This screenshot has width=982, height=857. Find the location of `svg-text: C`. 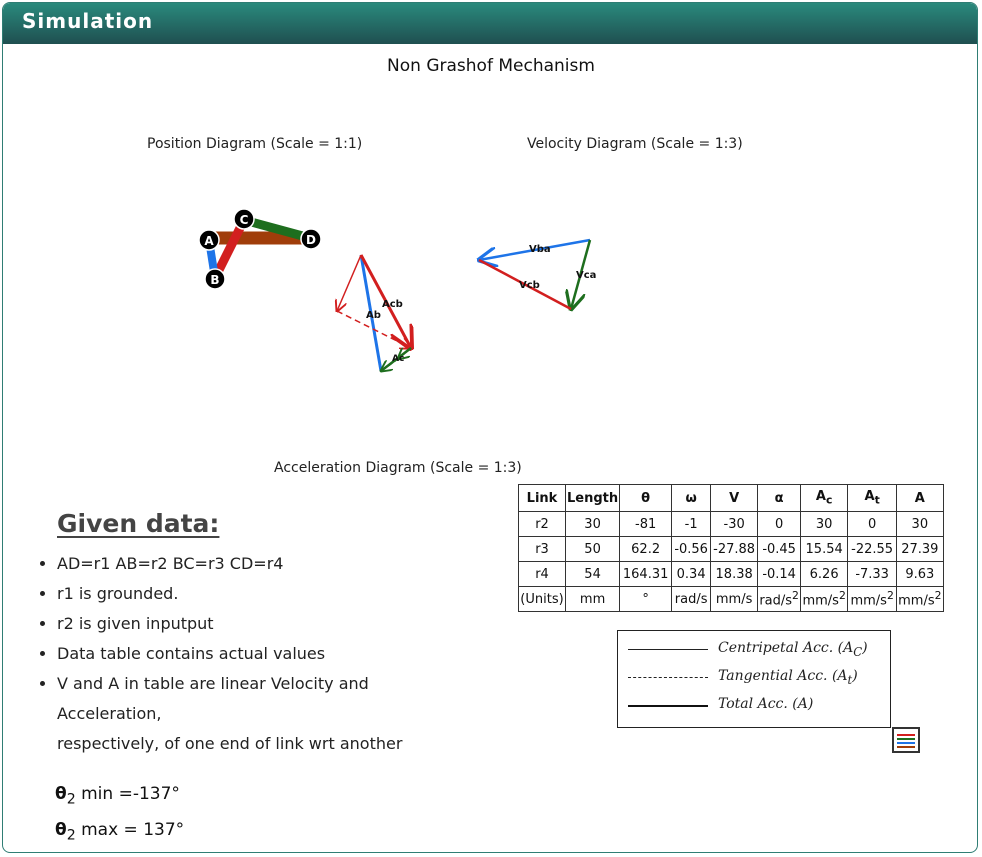

svg-text: C is located at coordinates (244, 220).